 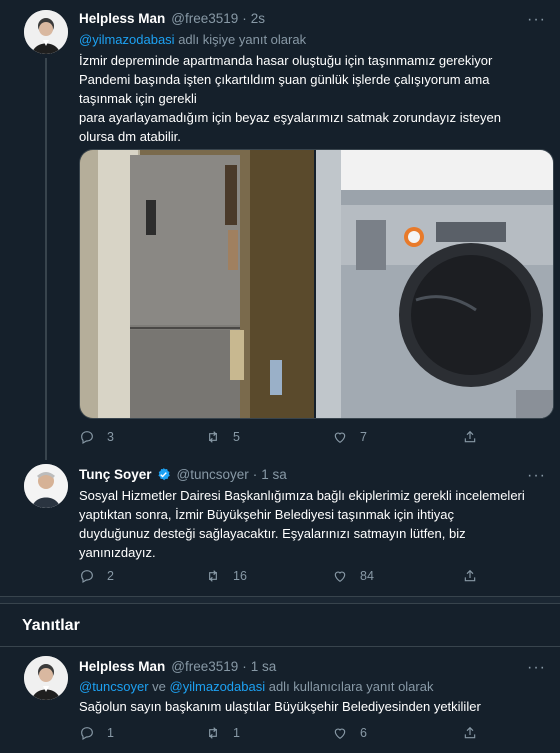 What do you see at coordinates (363, 437) in the screenshot?
I see `like-count: 7` at bounding box center [363, 437].